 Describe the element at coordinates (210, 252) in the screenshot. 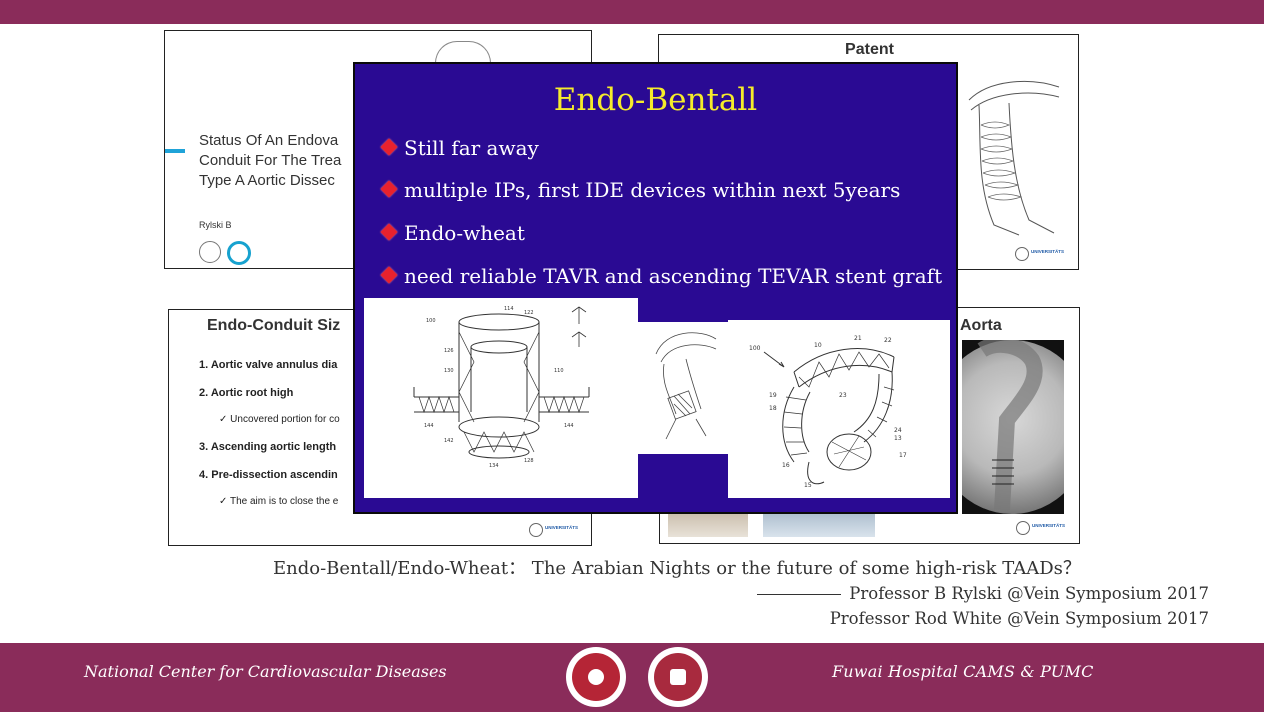

I see `university-logo-icon` at that location.